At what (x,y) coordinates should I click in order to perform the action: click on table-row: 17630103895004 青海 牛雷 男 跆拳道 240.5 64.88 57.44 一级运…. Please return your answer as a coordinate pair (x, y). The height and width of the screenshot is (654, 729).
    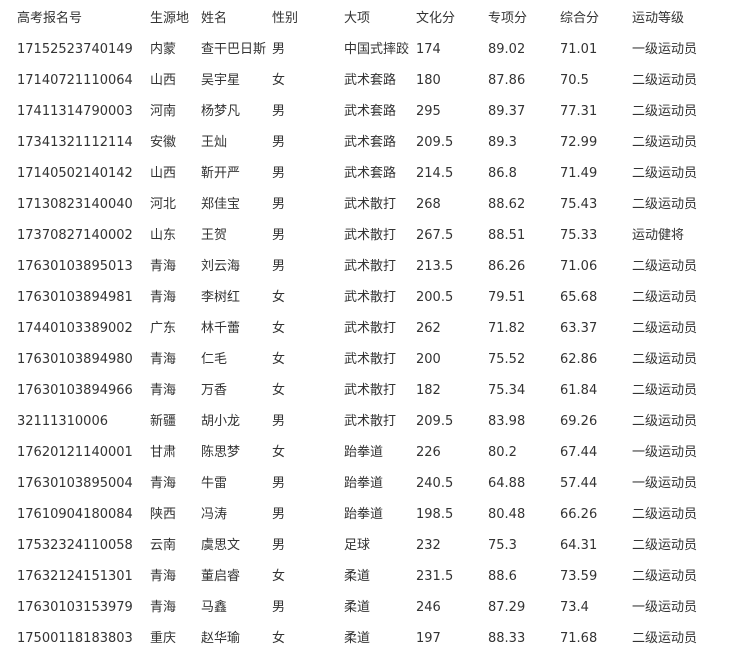
    Looking at the image, I should click on (364, 483).